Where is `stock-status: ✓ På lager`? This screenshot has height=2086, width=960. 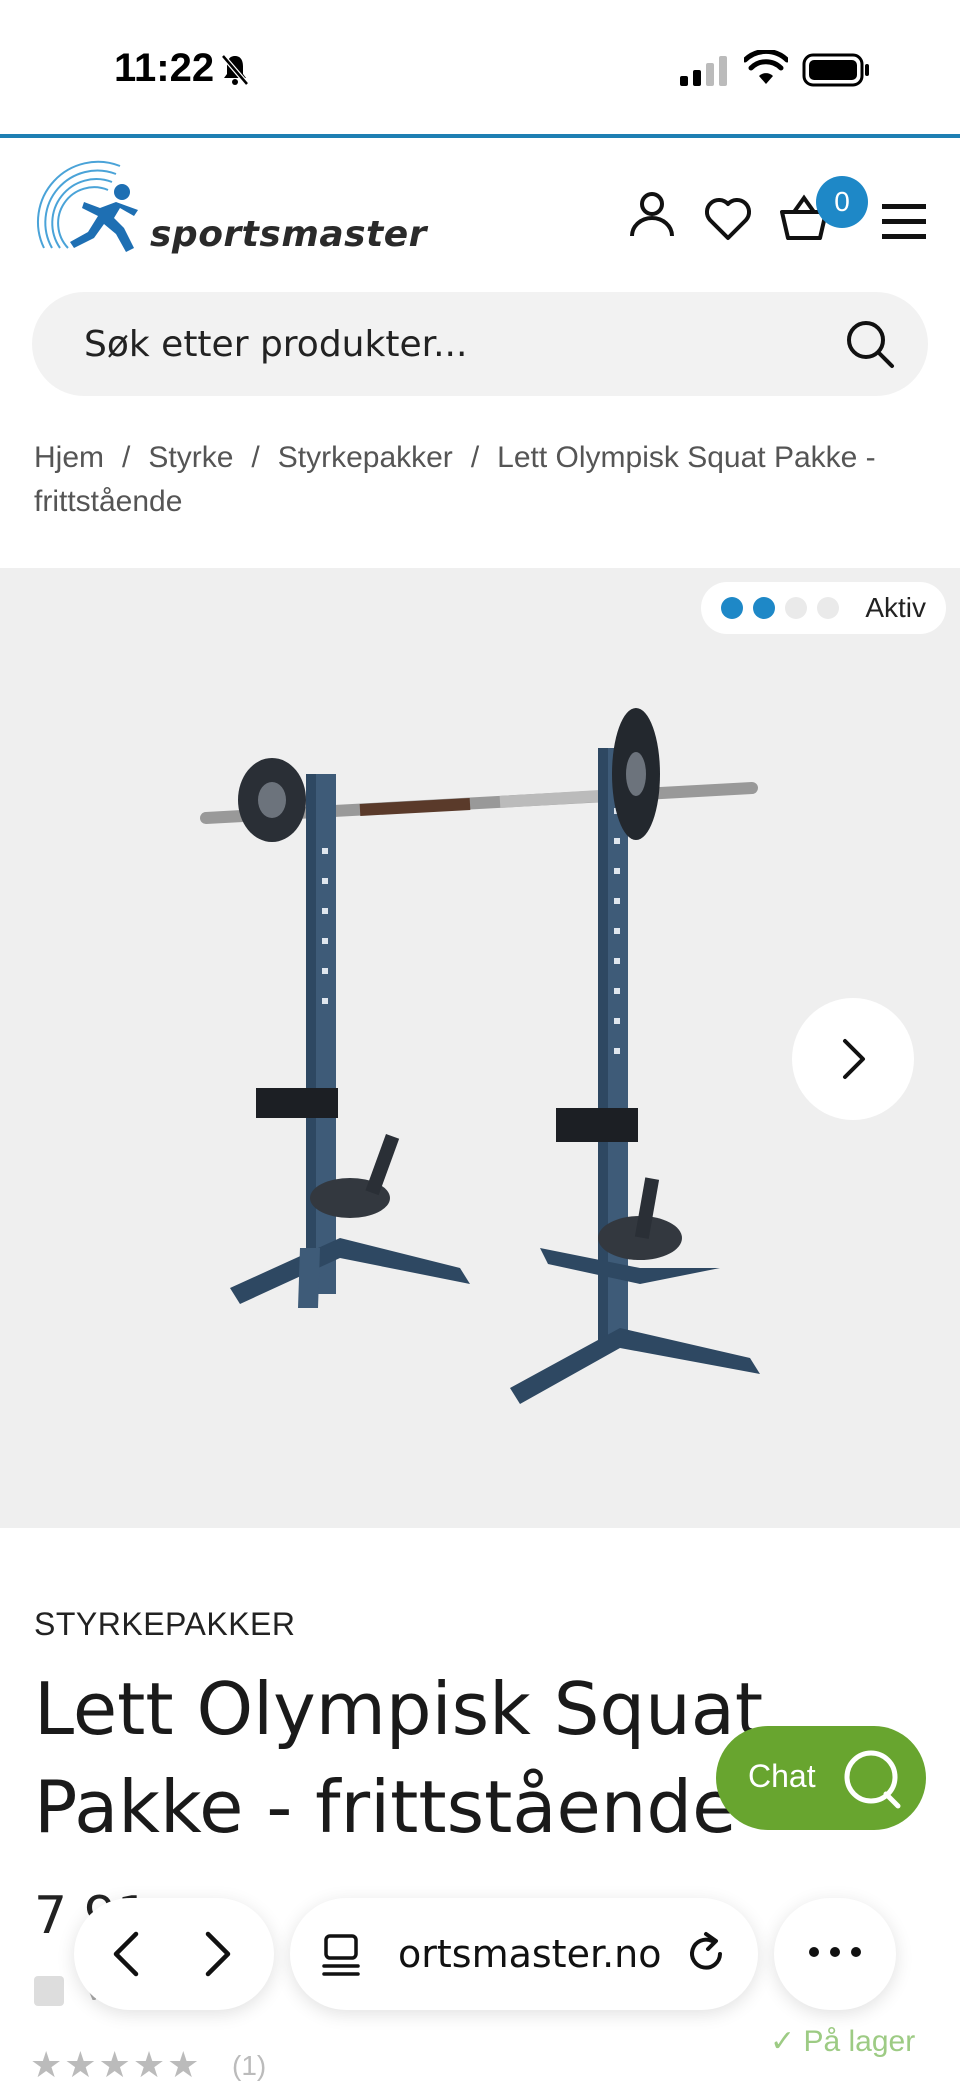 stock-status: ✓ På lager is located at coordinates (843, 2041).